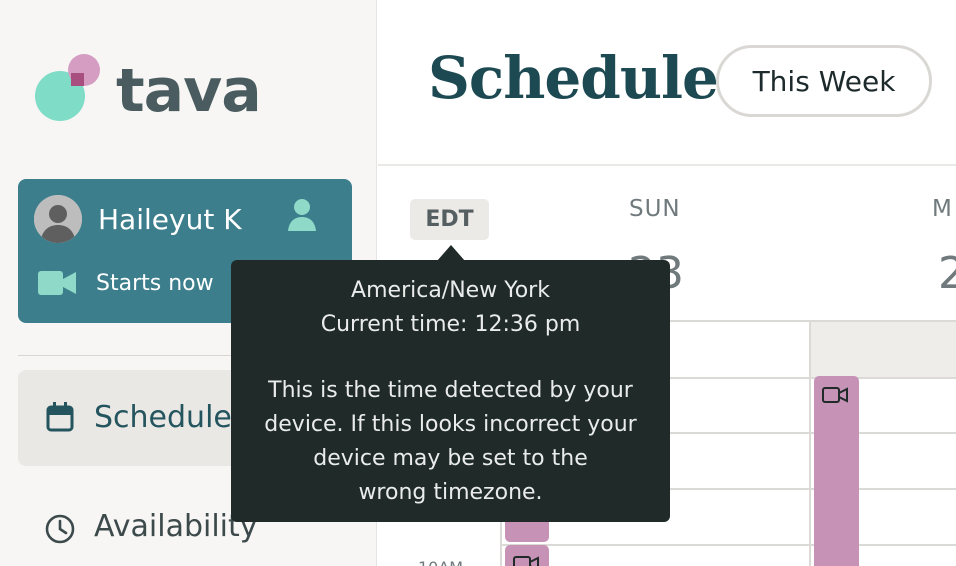 The height and width of the screenshot is (566, 956). I want to click on tooltip-message-line: device may be set to the, so click(450, 458).